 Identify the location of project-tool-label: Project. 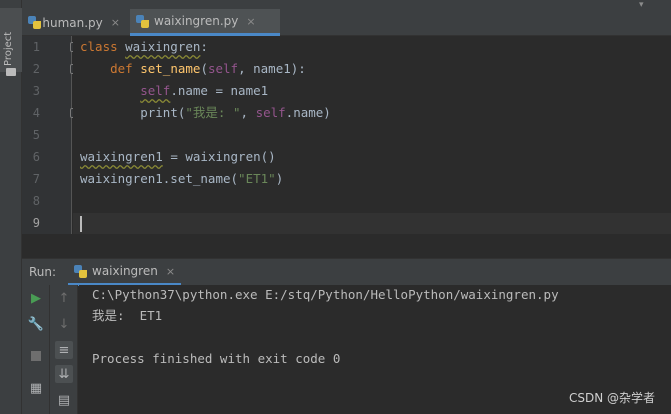
(8, 48).